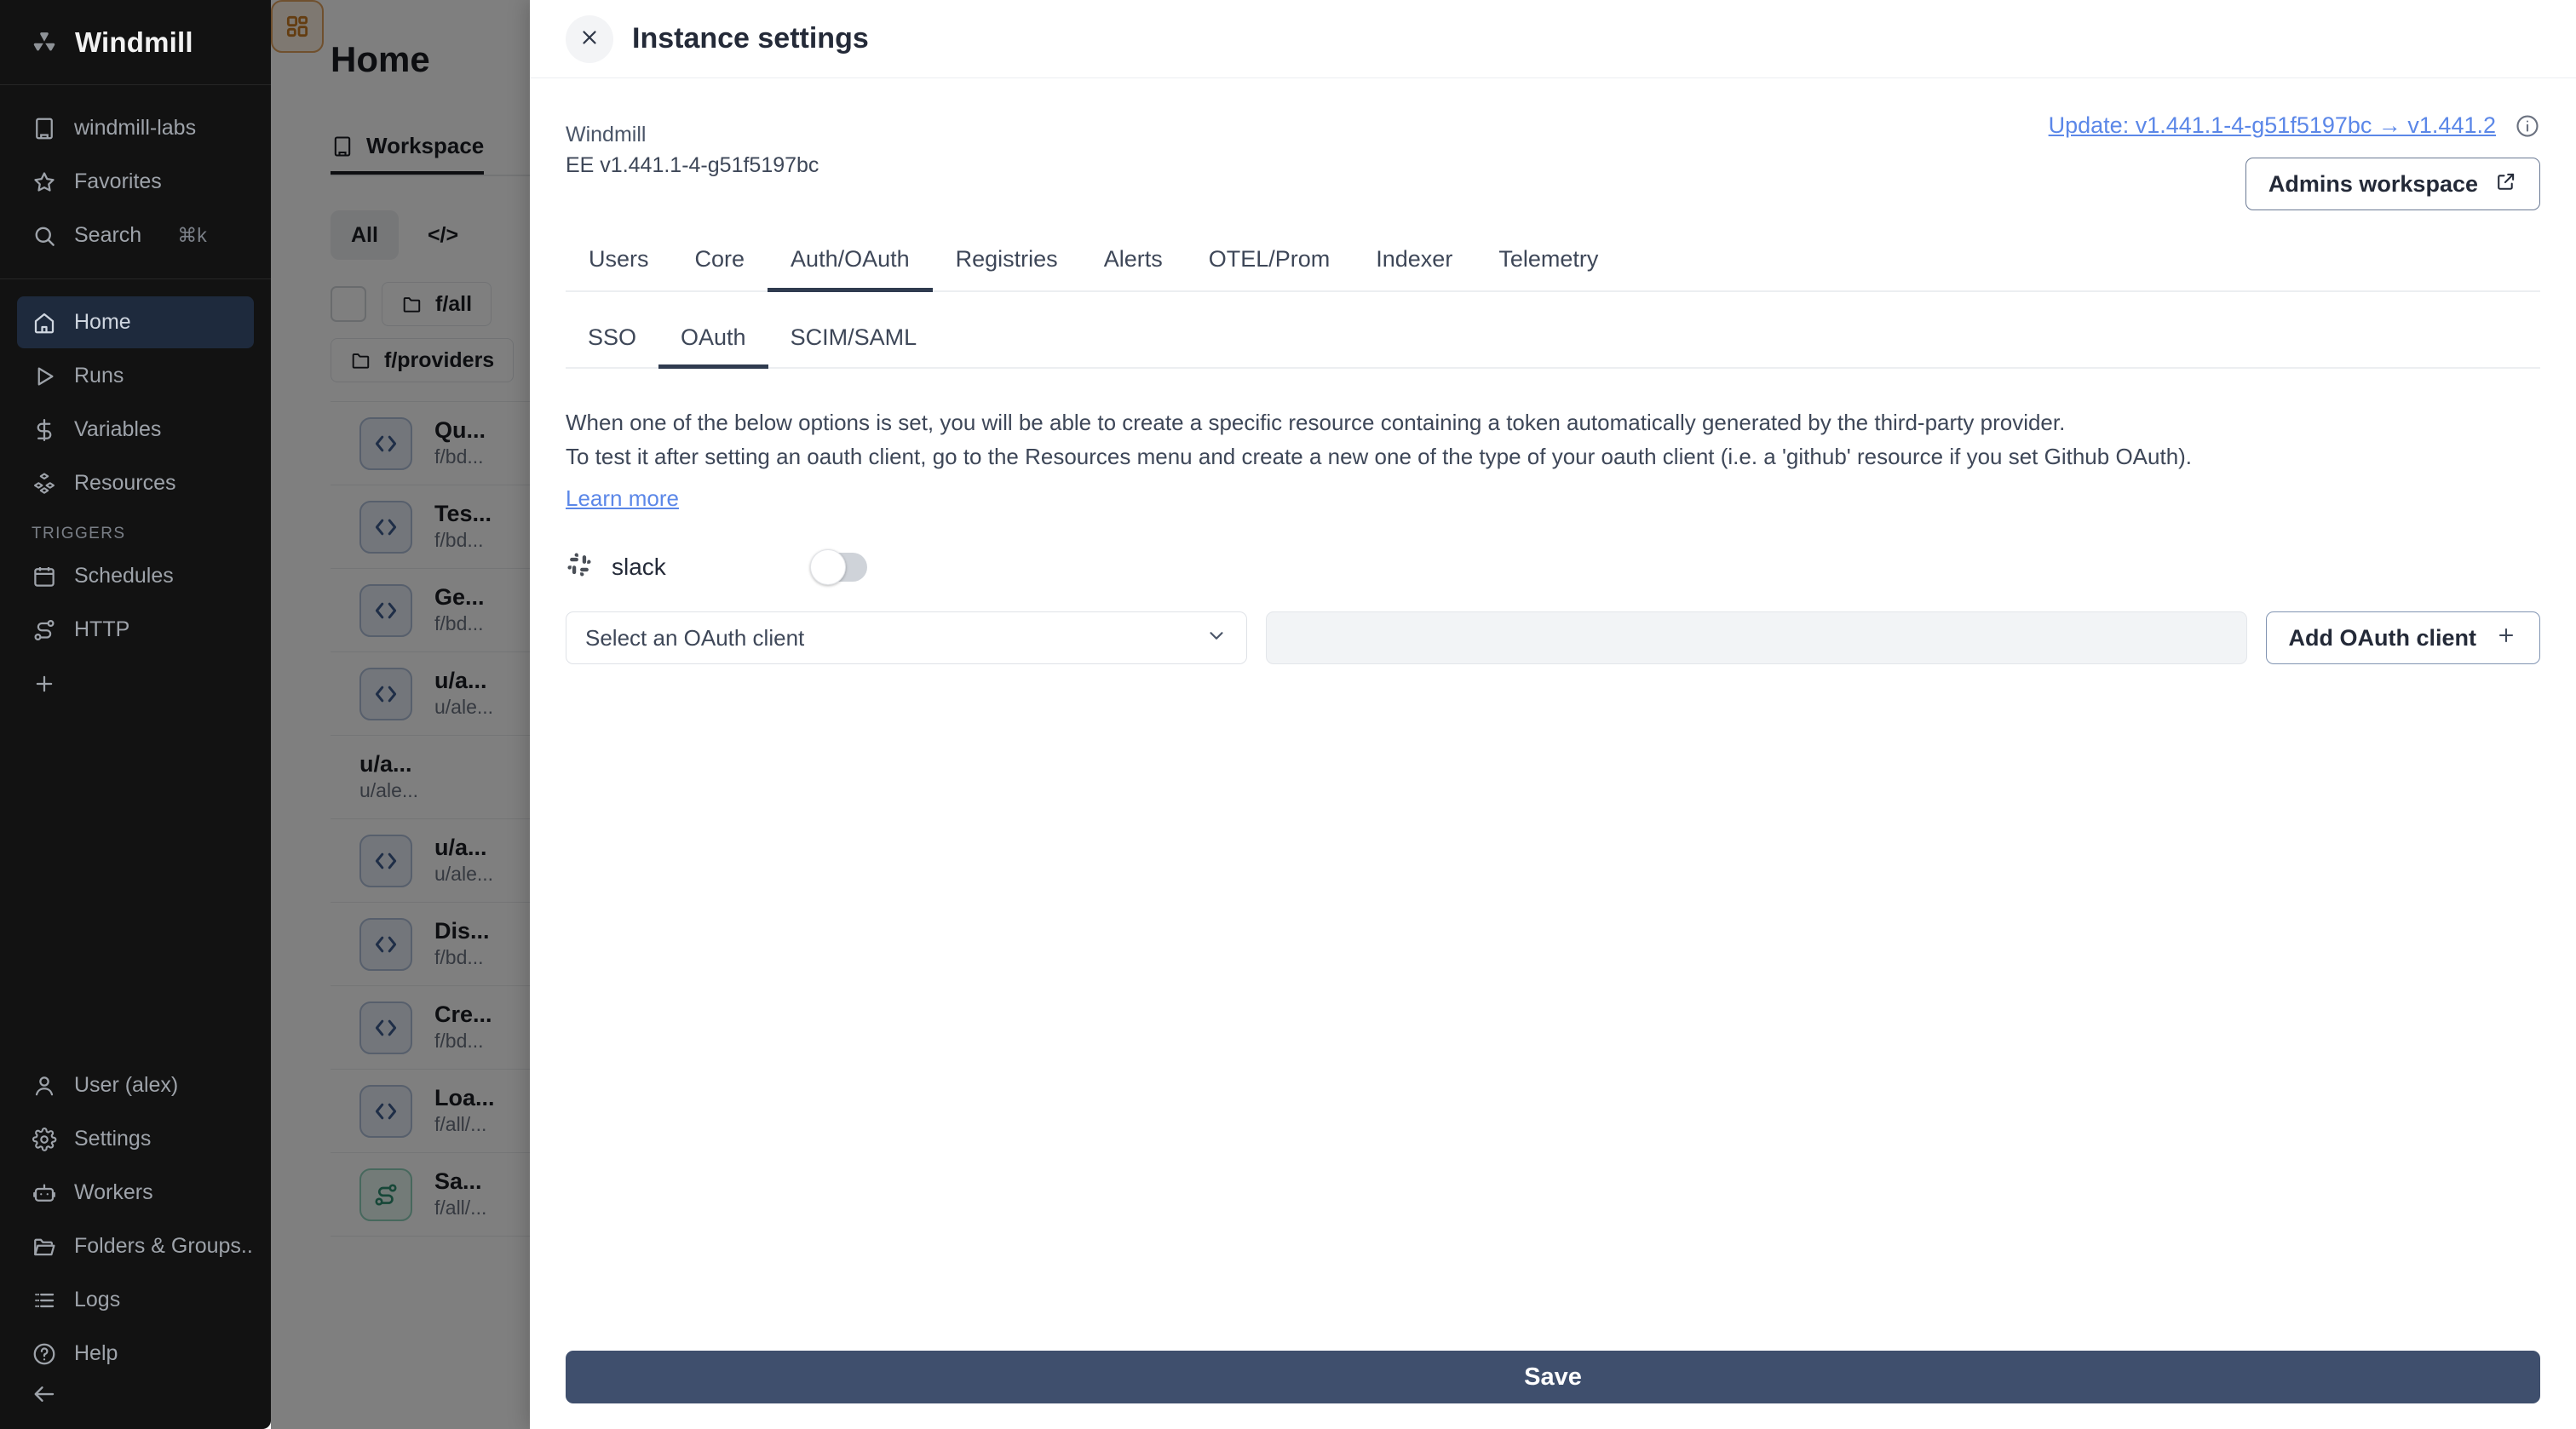 This screenshot has height=1429, width=2576. I want to click on external-link-icon, so click(2506, 184).